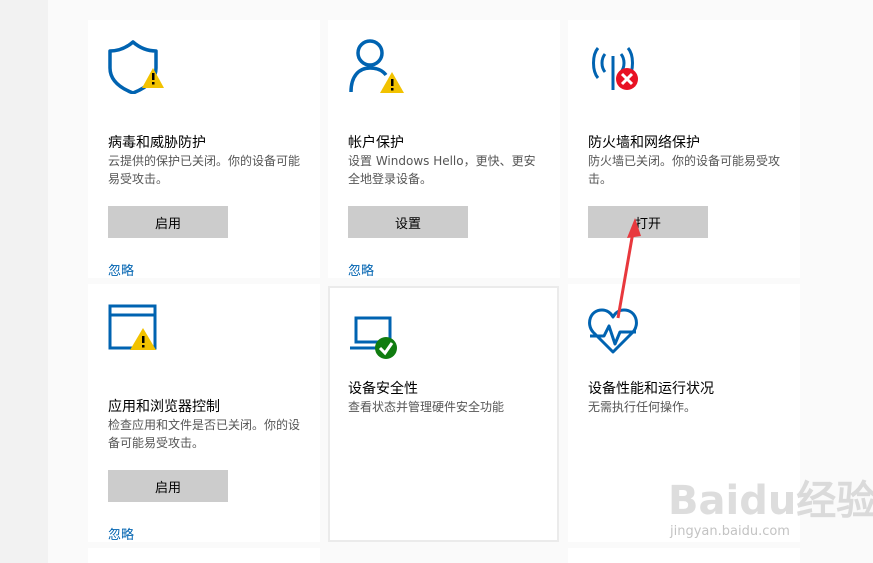 The width and height of the screenshot is (873, 563). I want to click on tile-firewall-network-protection: 防火墙和网络保护 防火墙已关闭。你的设备可能易受攻击。 打开, so click(684, 149).